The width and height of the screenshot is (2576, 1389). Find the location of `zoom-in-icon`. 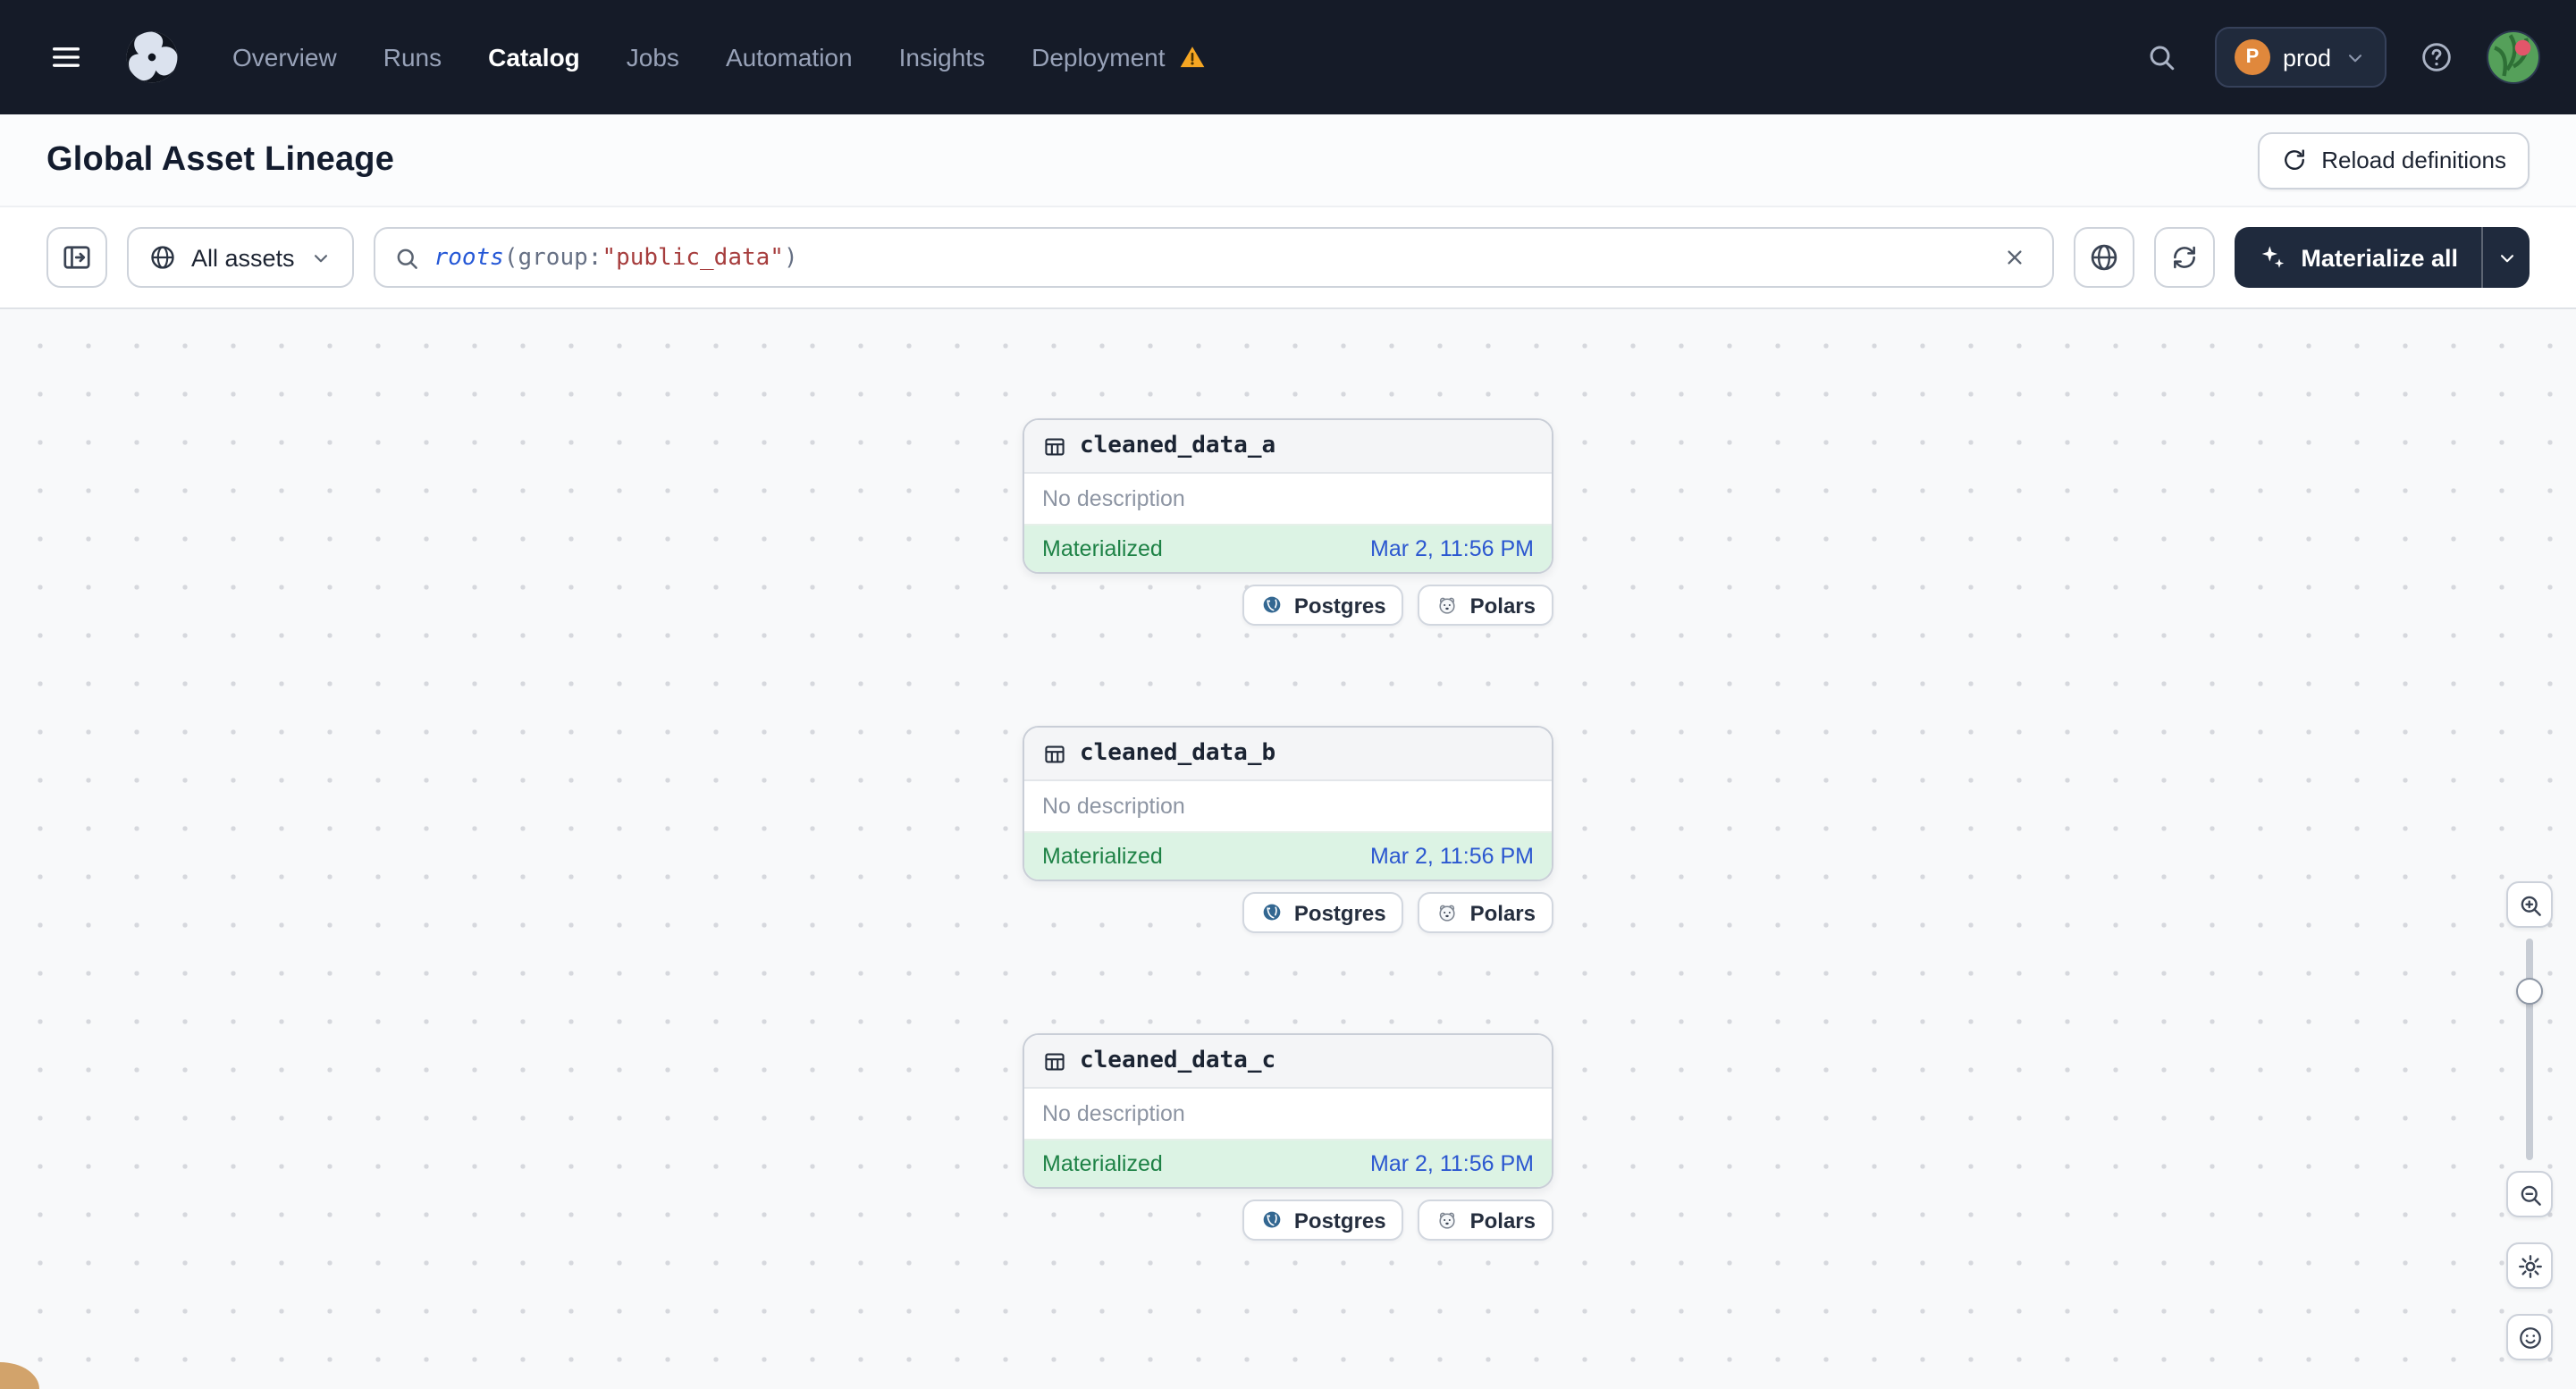

zoom-in-icon is located at coordinates (2529, 904).